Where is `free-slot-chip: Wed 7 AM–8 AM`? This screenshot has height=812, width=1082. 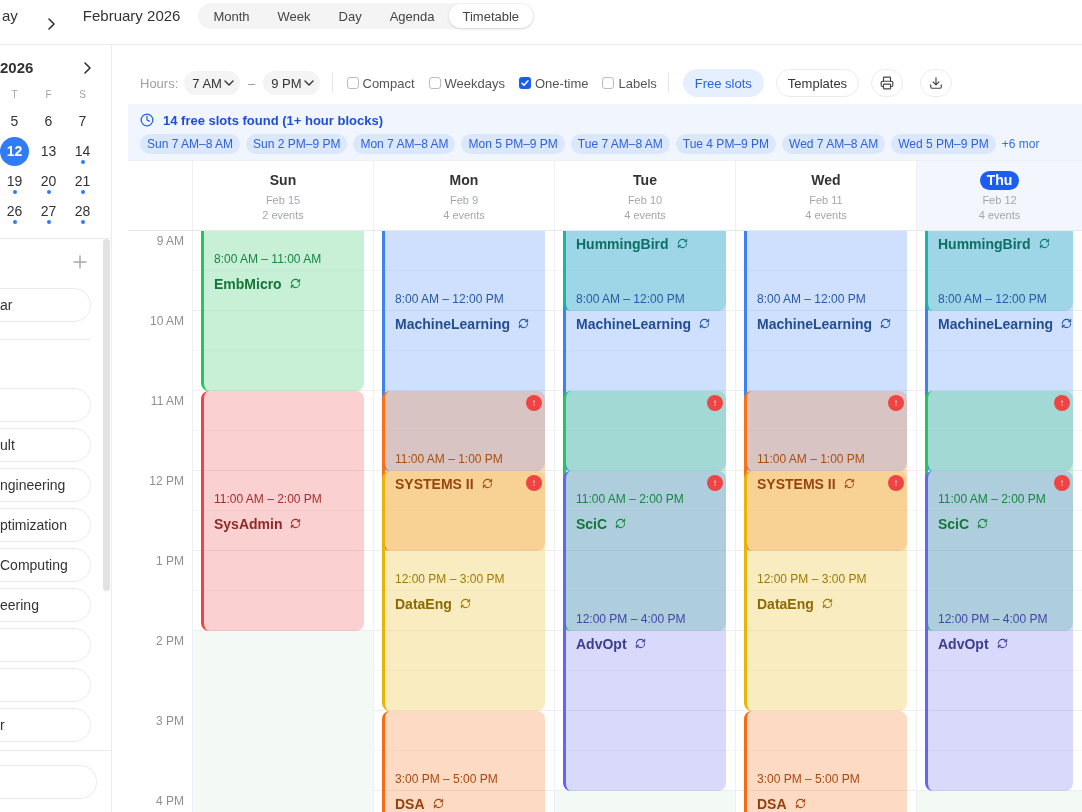
free-slot-chip: Wed 7 AM–8 AM is located at coordinates (834, 144).